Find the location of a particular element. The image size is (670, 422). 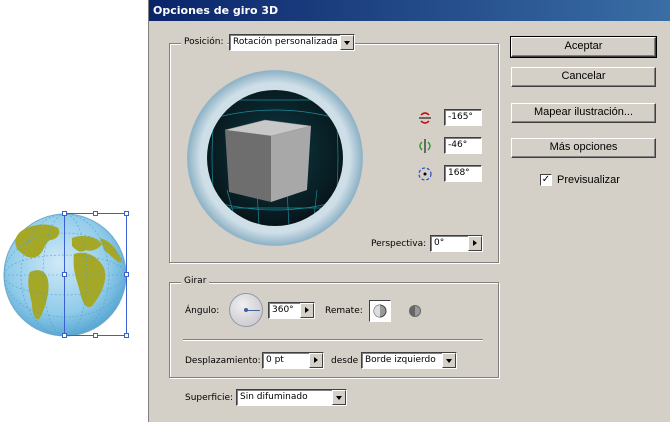

rotate-x-icon is located at coordinates (425, 118).